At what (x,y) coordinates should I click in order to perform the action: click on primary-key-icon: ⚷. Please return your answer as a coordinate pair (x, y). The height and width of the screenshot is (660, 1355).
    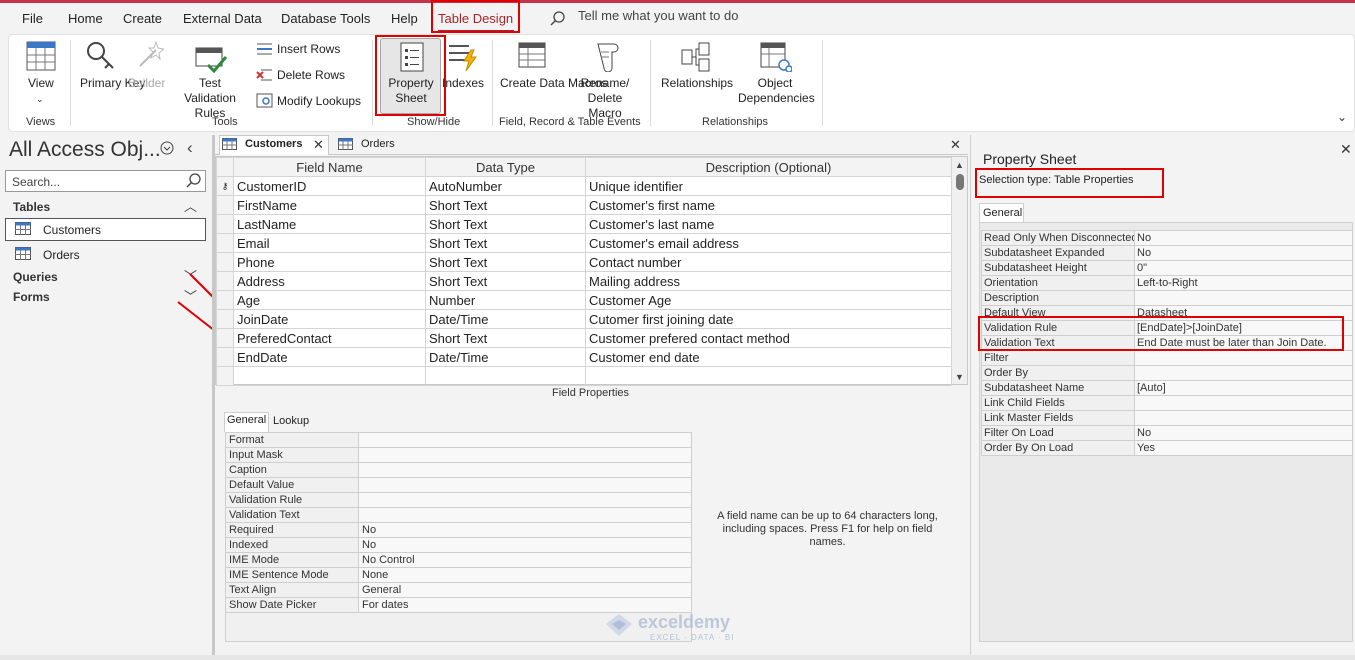
    Looking at the image, I should click on (225, 186).